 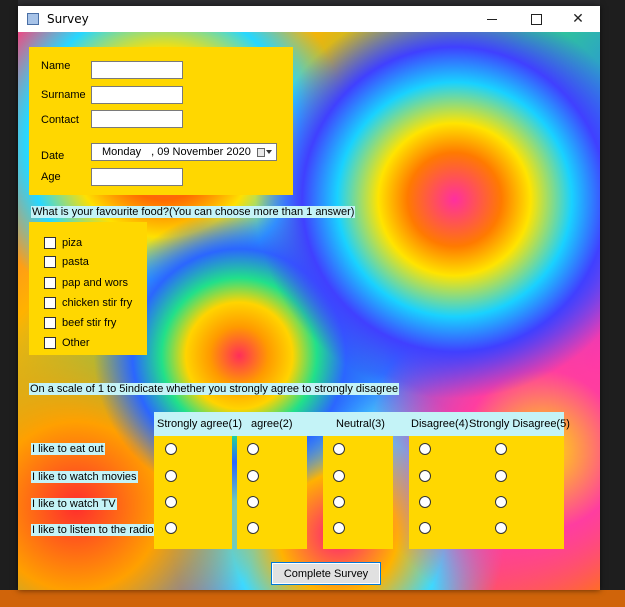 What do you see at coordinates (51, 177) in the screenshot?
I see `age-label: Age` at bounding box center [51, 177].